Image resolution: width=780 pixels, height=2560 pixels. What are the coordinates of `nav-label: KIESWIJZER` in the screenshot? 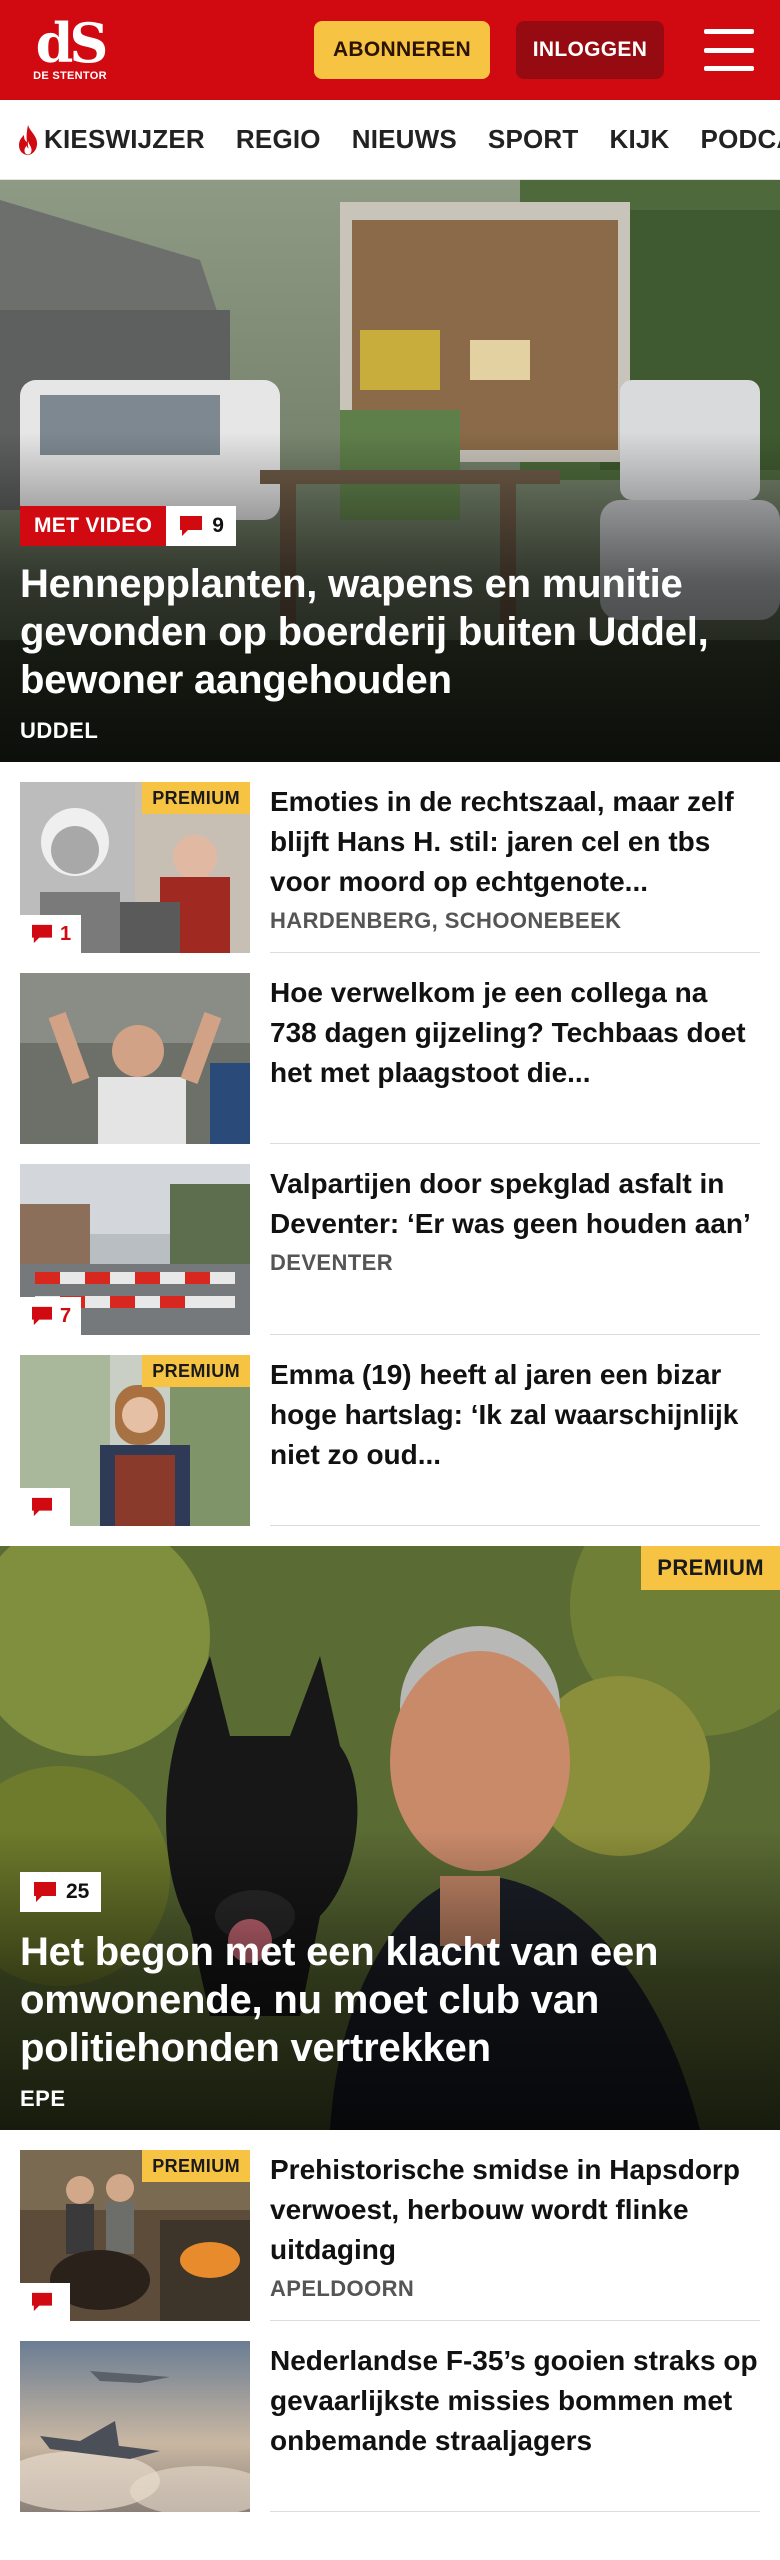 It's located at (124, 139).